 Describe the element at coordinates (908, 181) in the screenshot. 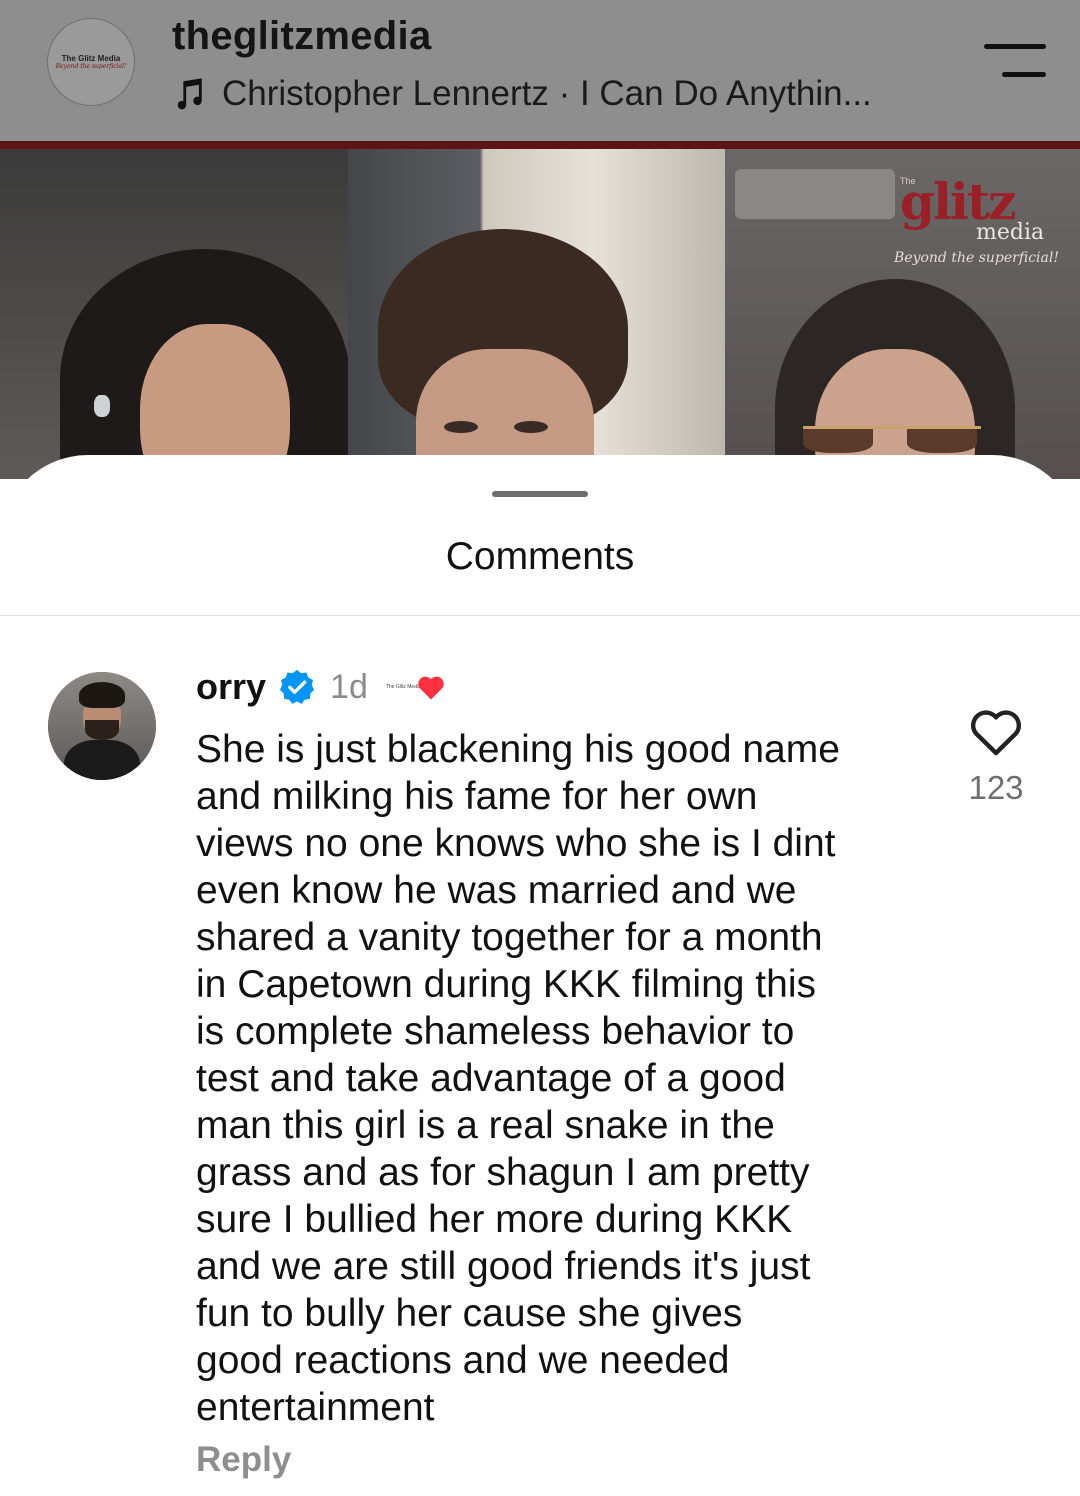

I see `watermark-the: The` at that location.